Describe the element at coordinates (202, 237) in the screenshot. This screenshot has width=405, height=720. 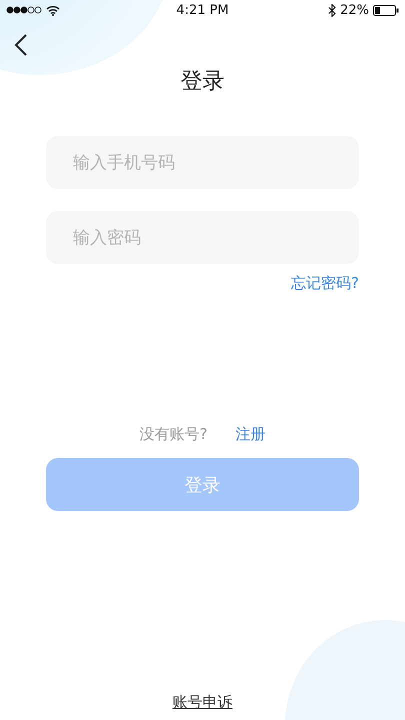
I see `input-field: 输入密码` at that location.